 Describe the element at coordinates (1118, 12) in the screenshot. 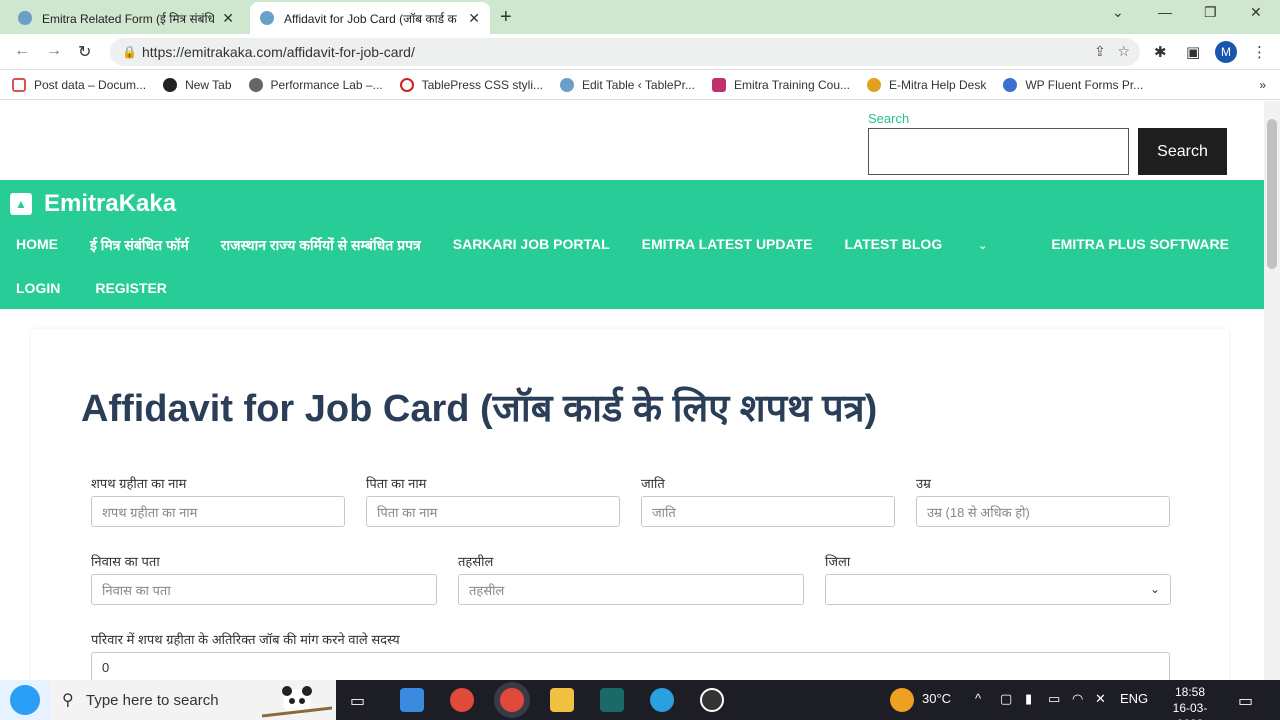

I see `tab-search-chevron-icon: ⌄` at that location.